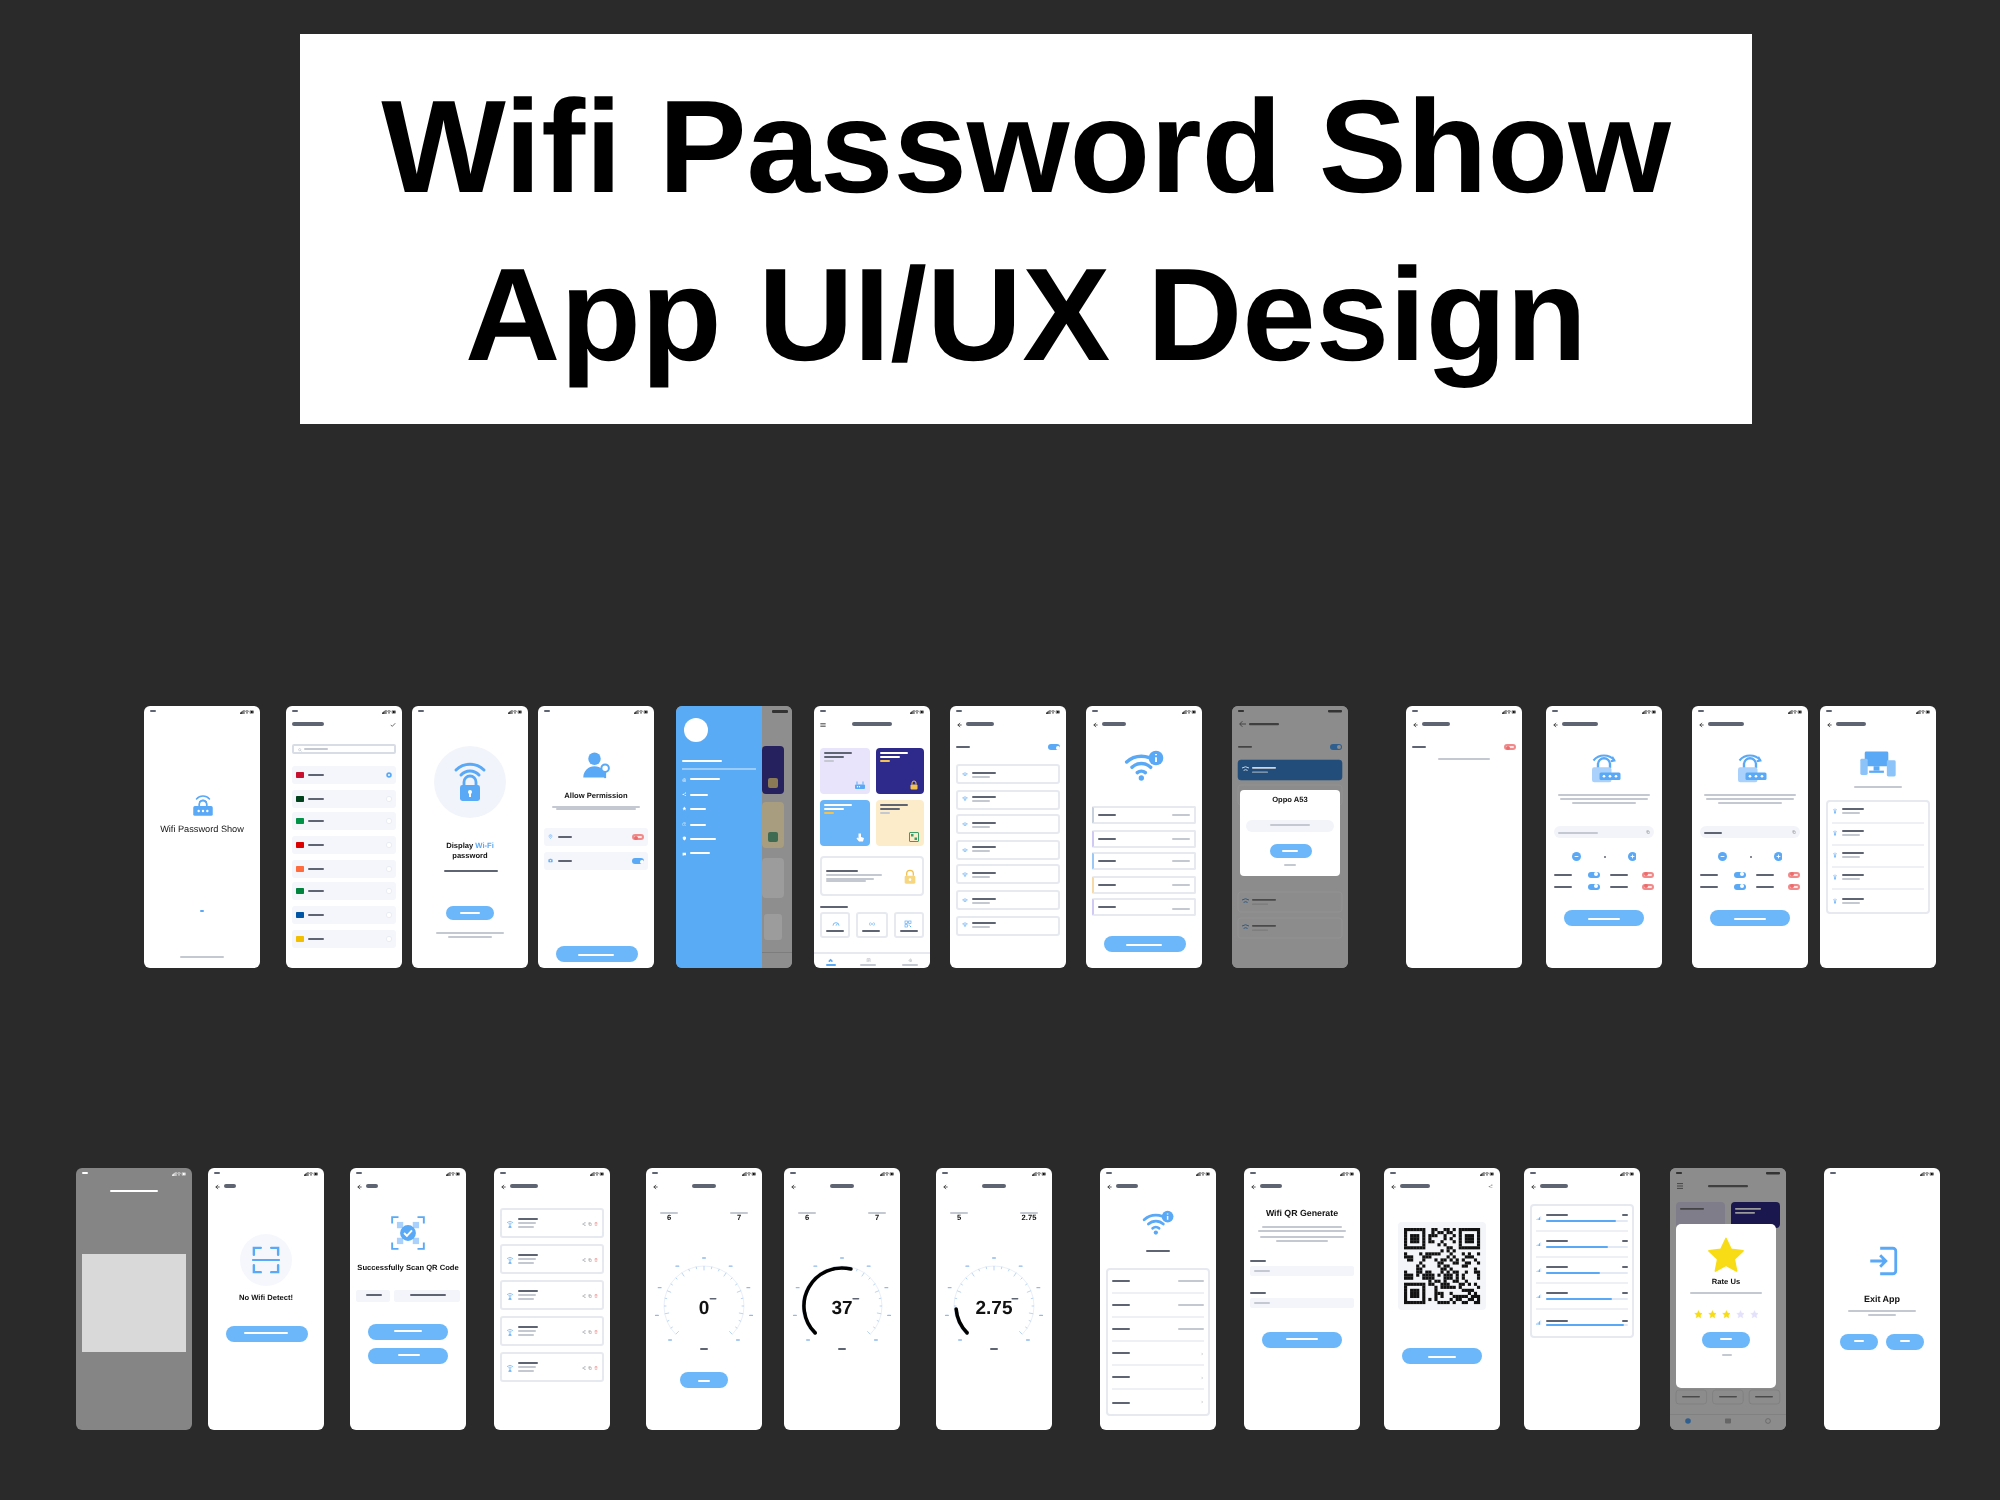 Image resolution: width=2000 pixels, height=1500 pixels. I want to click on wifi-info-icon, so click(1144, 766).